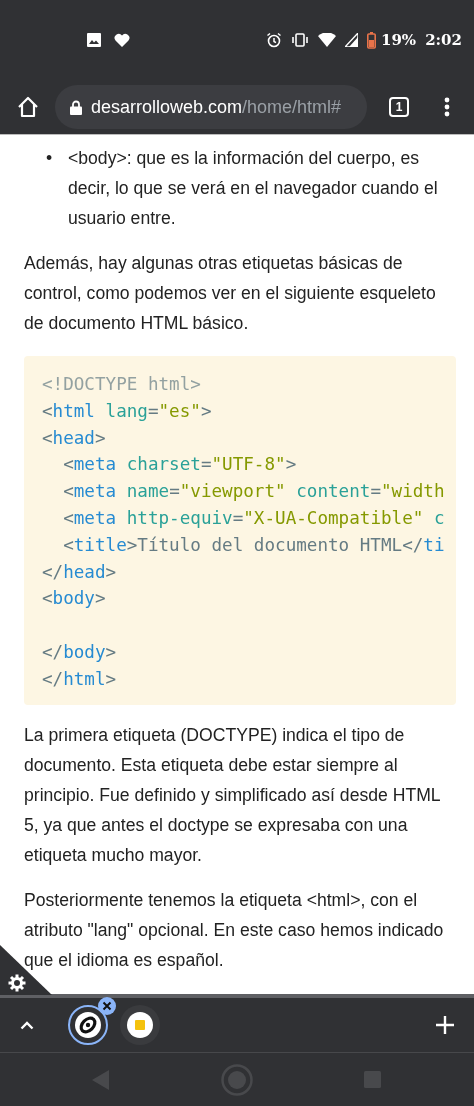 This screenshot has height=1106, width=474. What do you see at coordinates (74, 438) in the screenshot?
I see `code-line: <head>` at bounding box center [74, 438].